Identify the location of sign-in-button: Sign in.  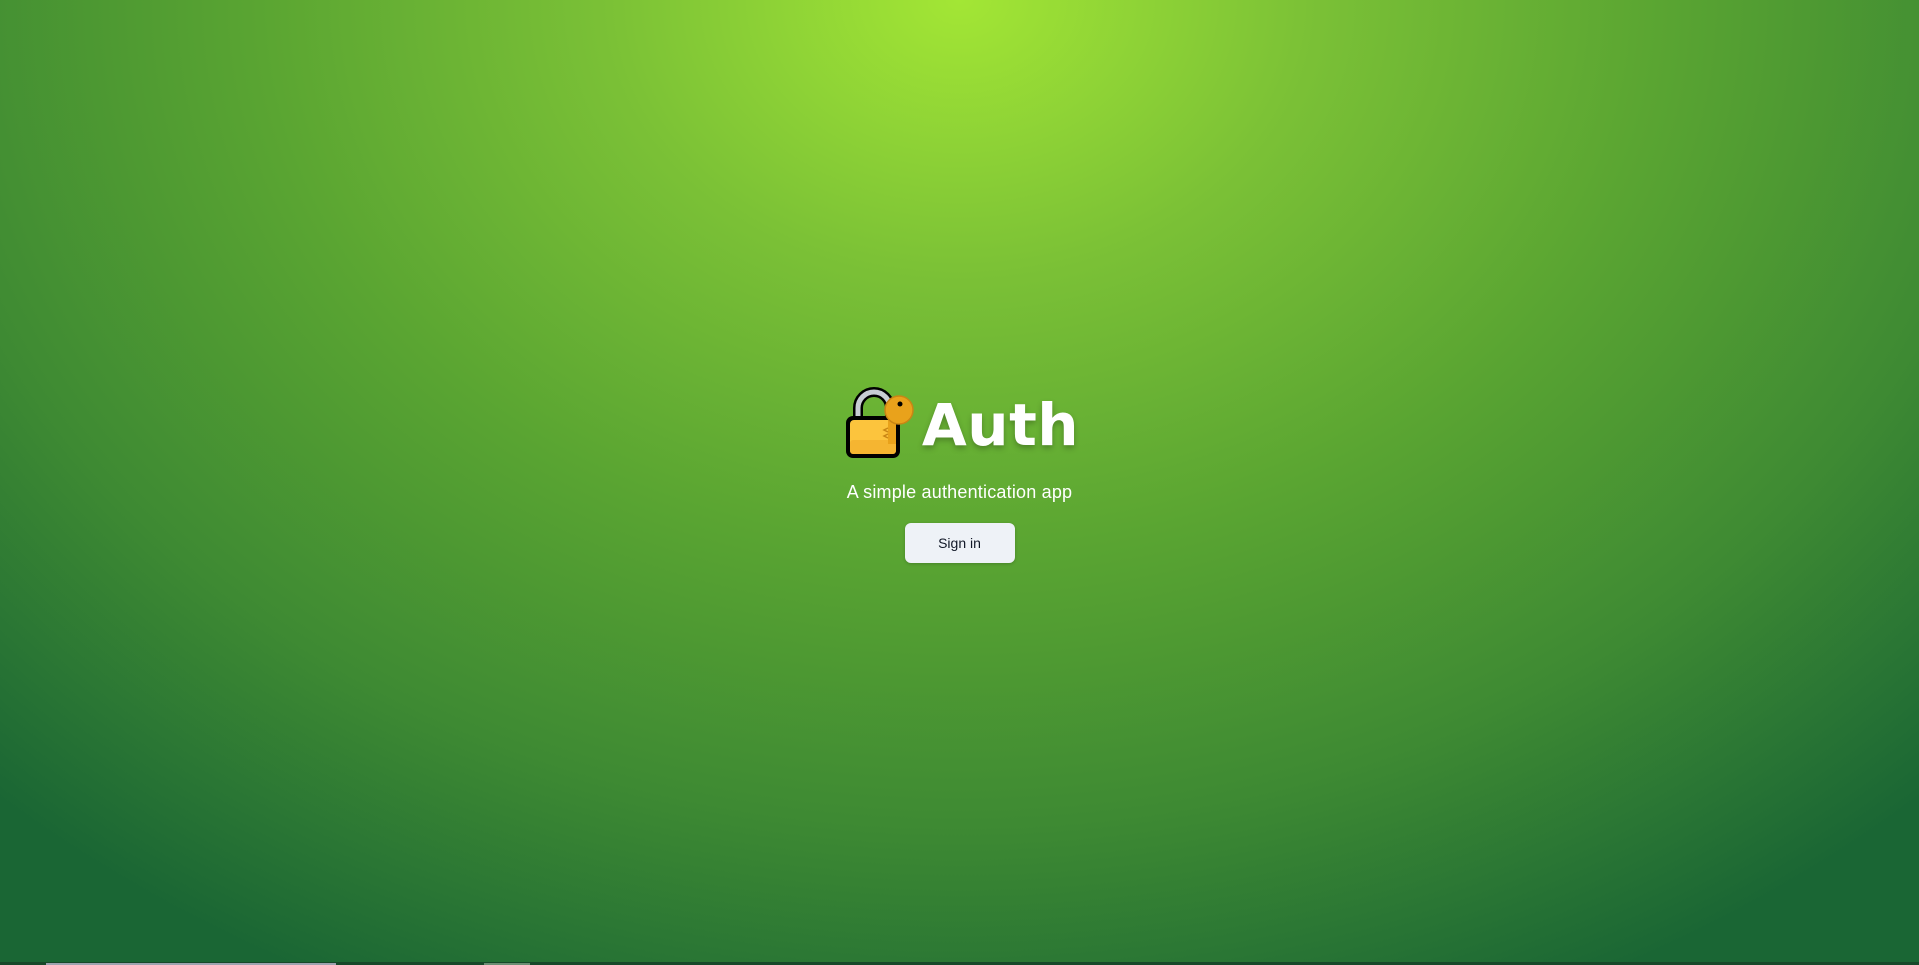
(959, 543).